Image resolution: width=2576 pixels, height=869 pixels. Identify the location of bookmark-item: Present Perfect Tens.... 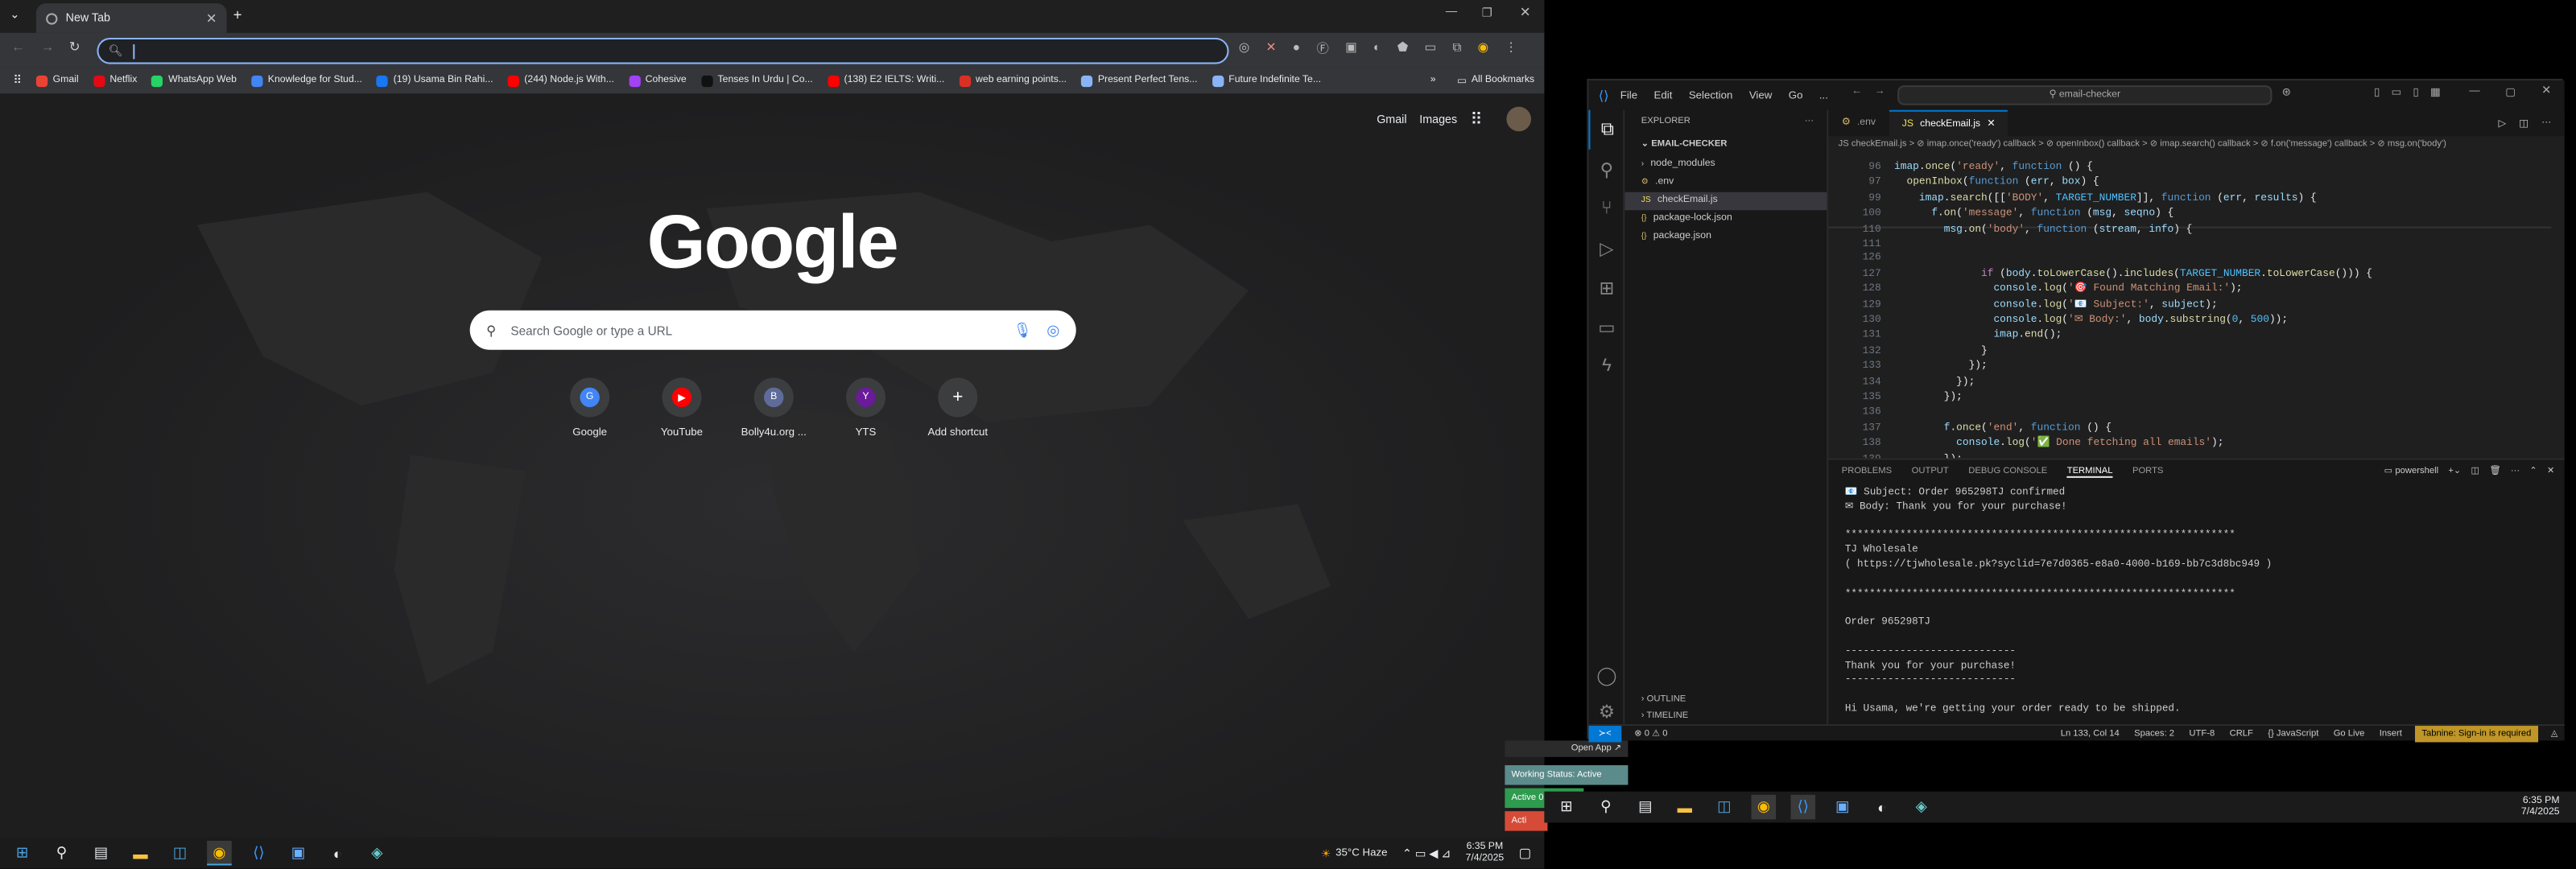
(1139, 80).